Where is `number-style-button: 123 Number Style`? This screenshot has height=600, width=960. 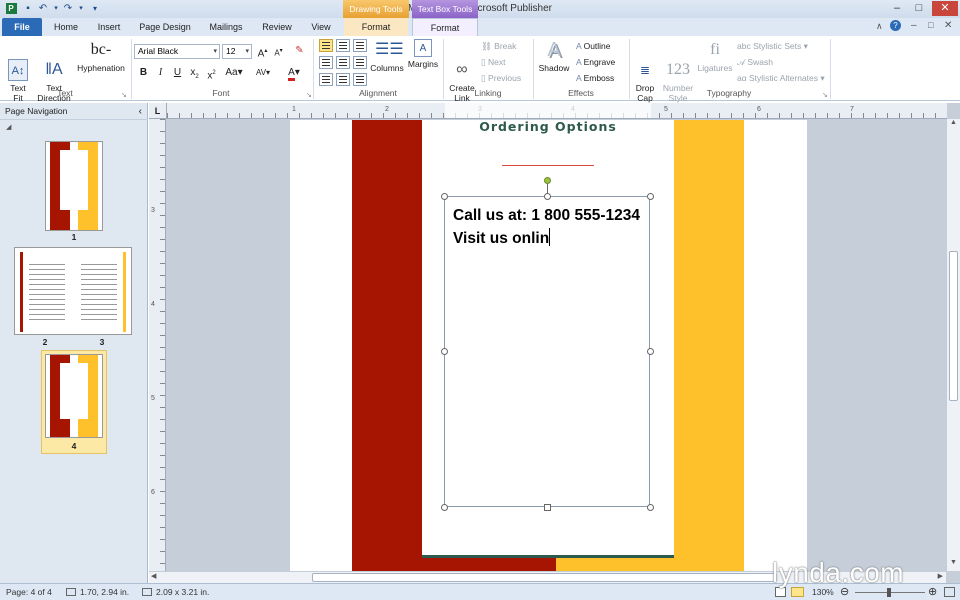
number-style-button: 123 Number Style is located at coordinates (678, 76).